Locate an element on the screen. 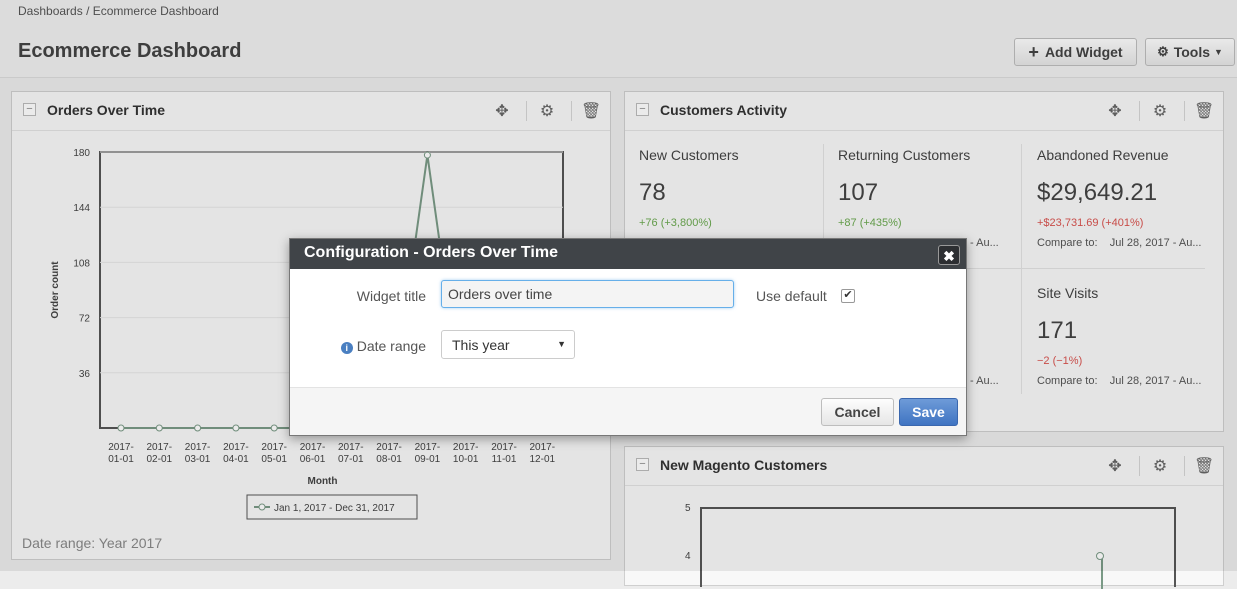  close-icon: ✖ is located at coordinates (949, 255).